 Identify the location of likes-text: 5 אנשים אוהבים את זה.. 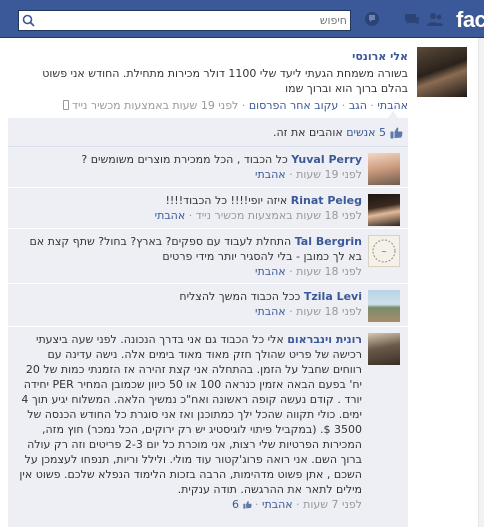
(329, 132).